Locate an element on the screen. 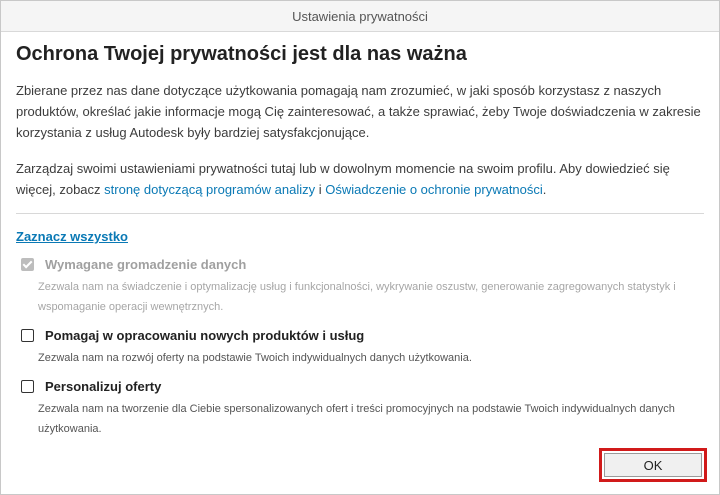  personalize-offers-checkbox is located at coordinates (27, 386).